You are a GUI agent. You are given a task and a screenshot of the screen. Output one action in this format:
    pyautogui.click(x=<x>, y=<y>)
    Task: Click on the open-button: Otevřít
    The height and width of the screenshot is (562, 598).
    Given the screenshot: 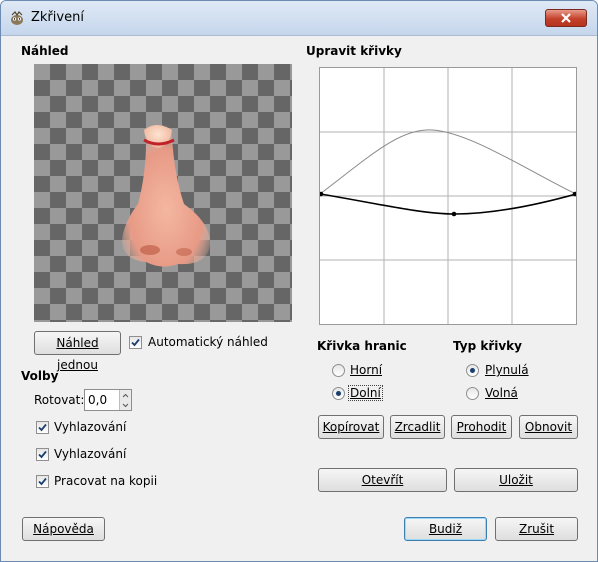 What is the action you would take?
    pyautogui.click(x=382, y=480)
    